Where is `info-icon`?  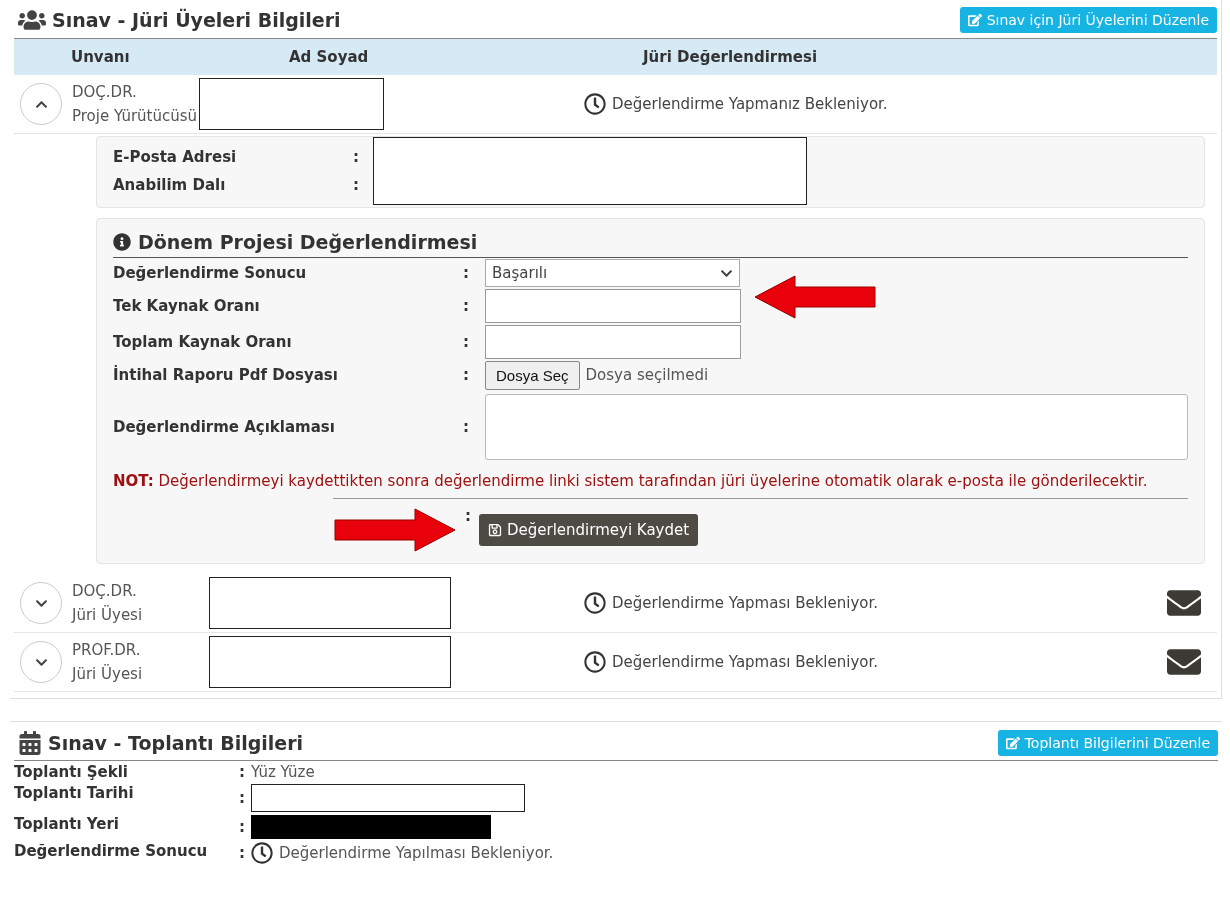
info-icon is located at coordinates (122, 242).